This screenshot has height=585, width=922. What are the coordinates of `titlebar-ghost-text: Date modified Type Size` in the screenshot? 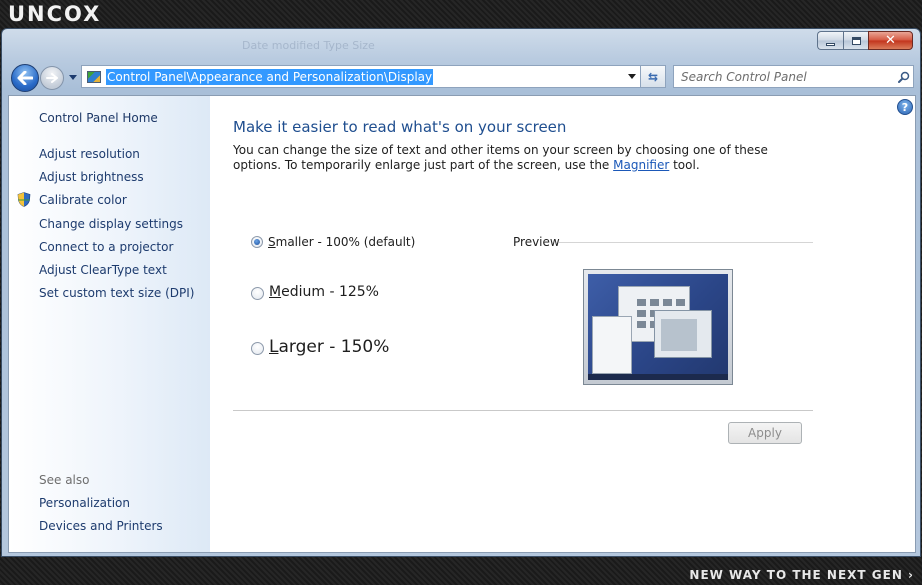 It's located at (308, 45).